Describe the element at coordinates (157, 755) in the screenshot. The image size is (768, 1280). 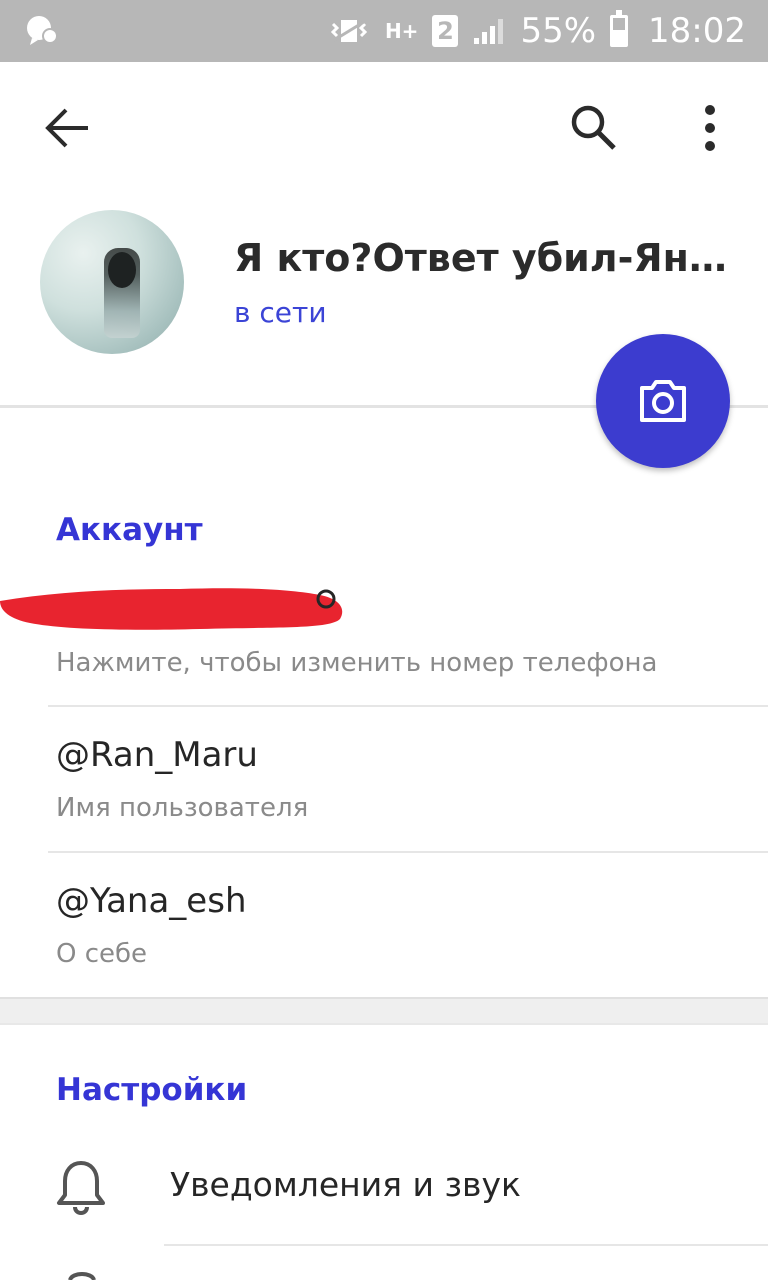
I see `username-value: @Ran_Maru` at that location.